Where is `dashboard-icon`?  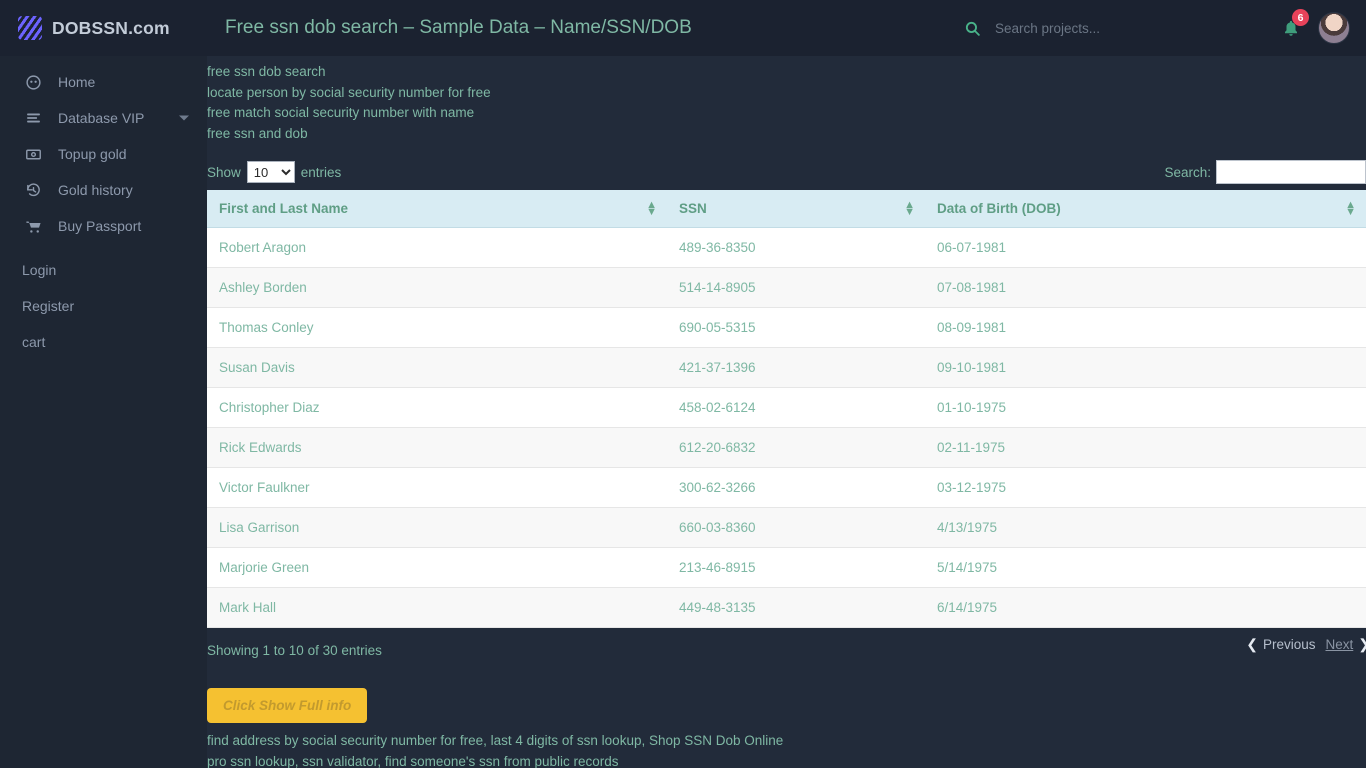
dashboard-icon is located at coordinates (33, 82).